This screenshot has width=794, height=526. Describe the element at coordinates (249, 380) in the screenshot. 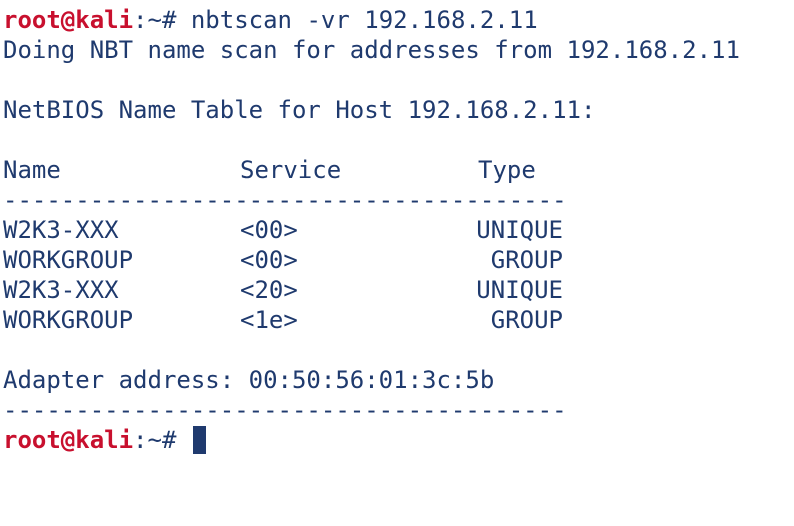

I see `adapter-address: Adapter address: 00:50:56:01:3c:5b` at that location.